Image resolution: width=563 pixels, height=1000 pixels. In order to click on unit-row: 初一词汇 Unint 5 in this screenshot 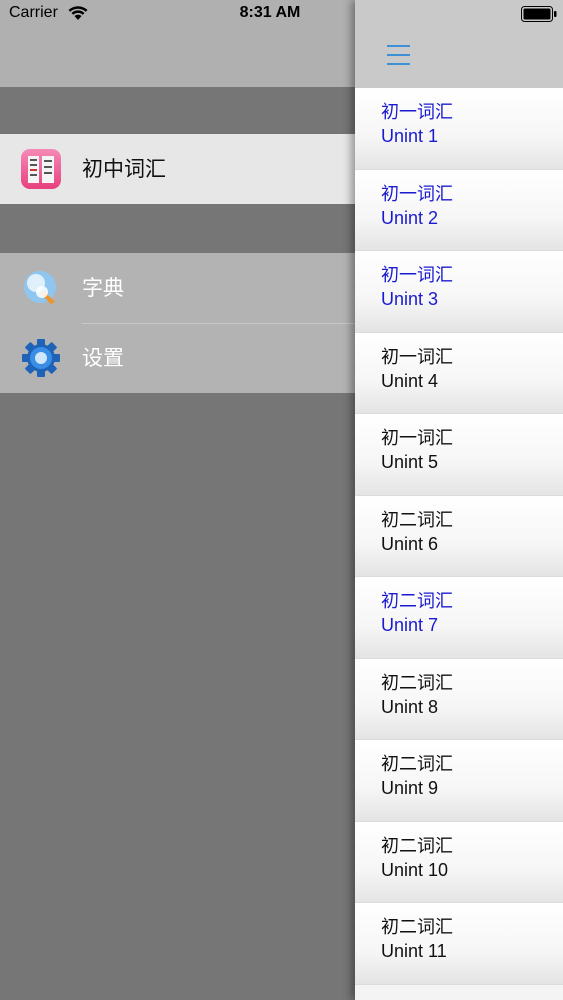, I will do `click(459, 455)`.